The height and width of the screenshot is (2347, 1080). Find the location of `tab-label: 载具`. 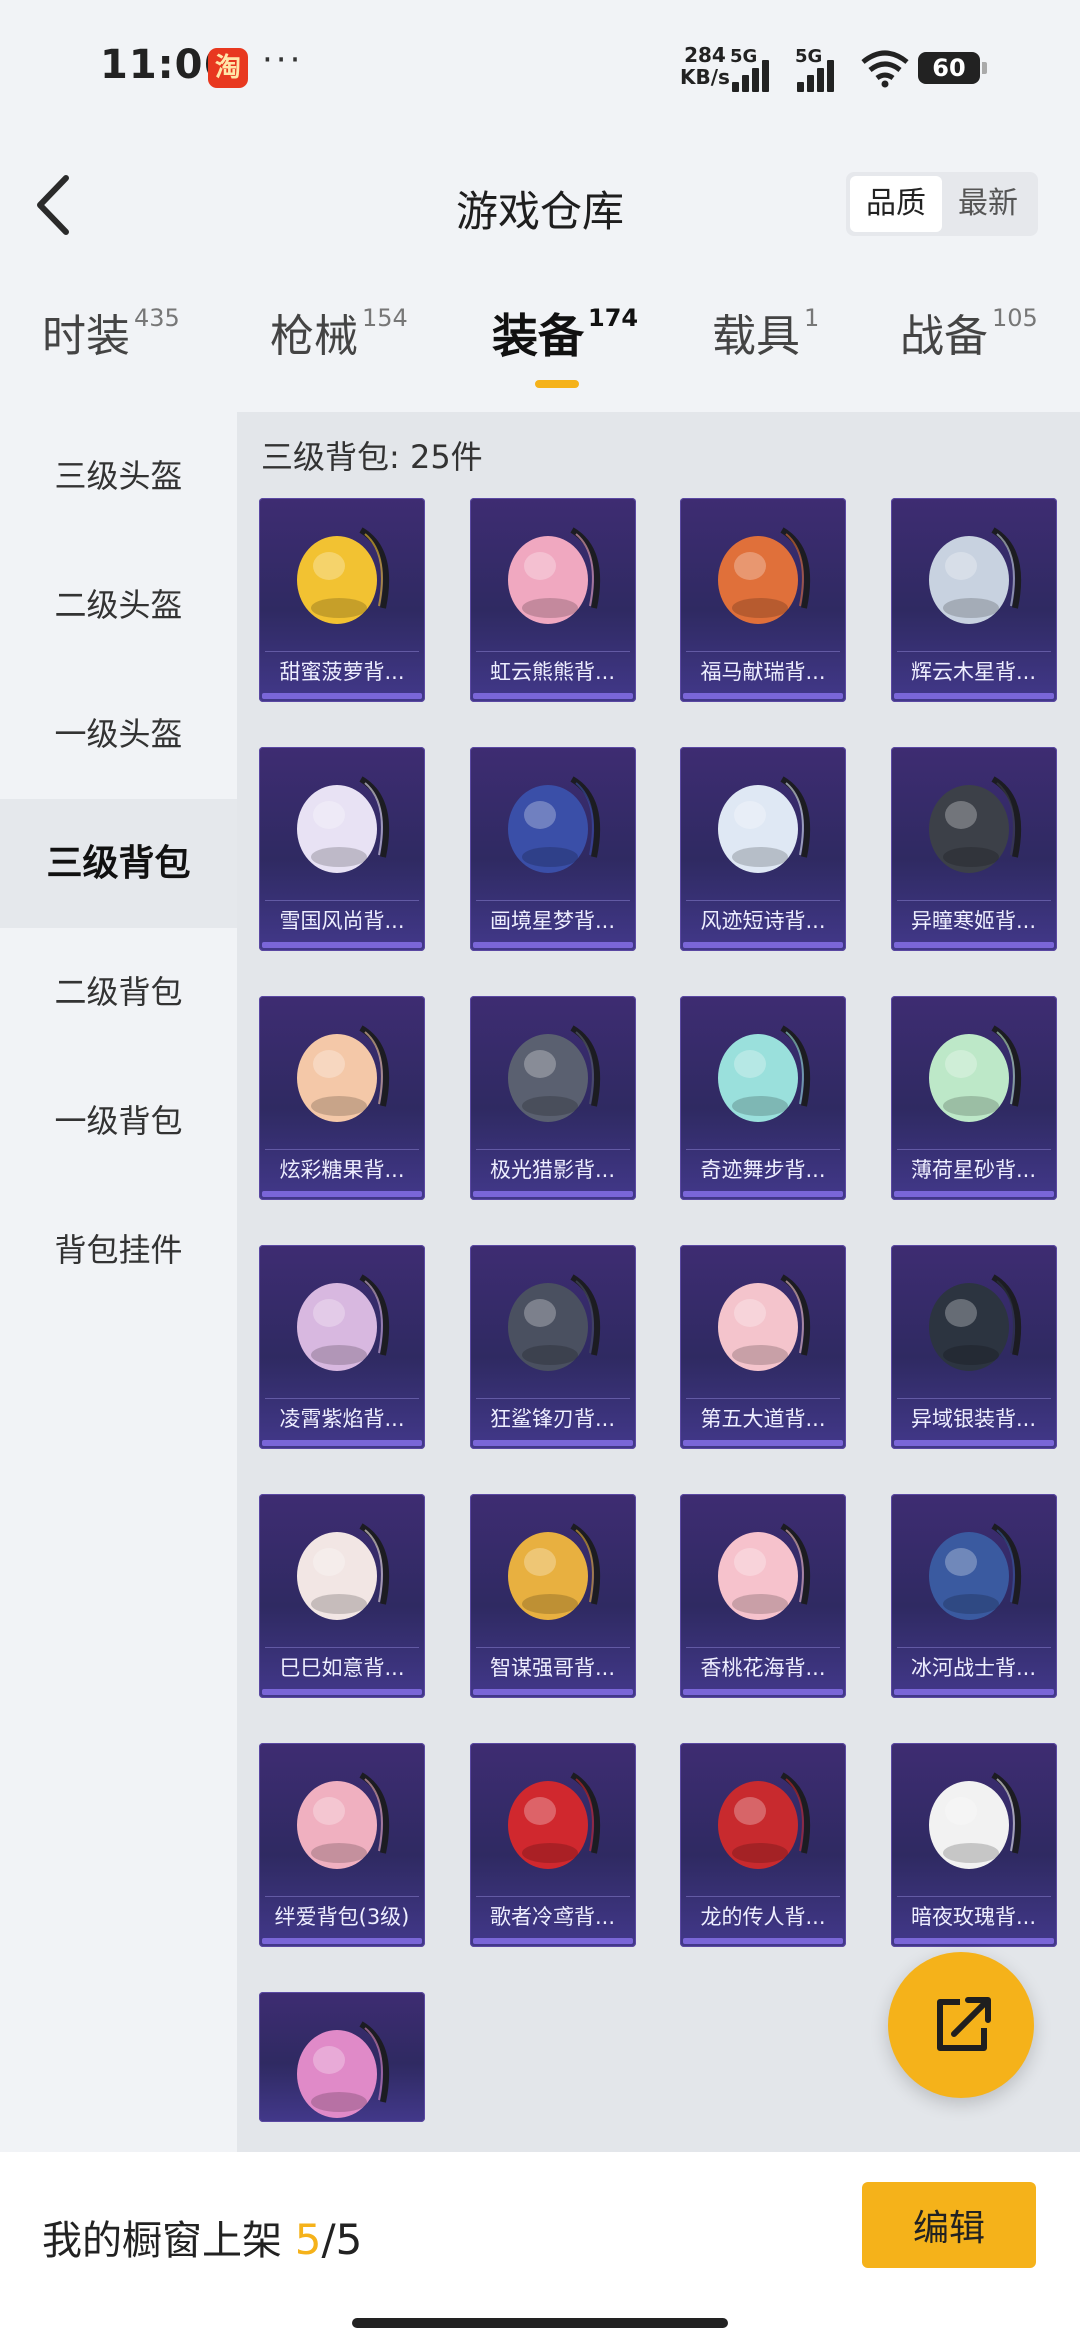

tab-label: 载具 is located at coordinates (756, 336).